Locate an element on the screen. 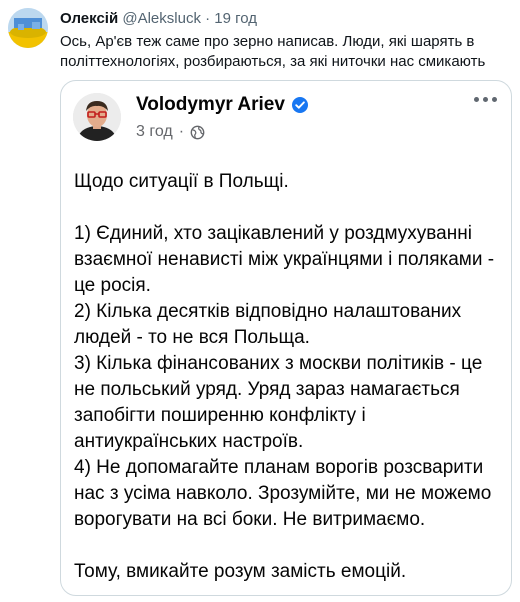 This screenshot has width=520, height=602. post-meta: 3 год · is located at coordinates (170, 132).